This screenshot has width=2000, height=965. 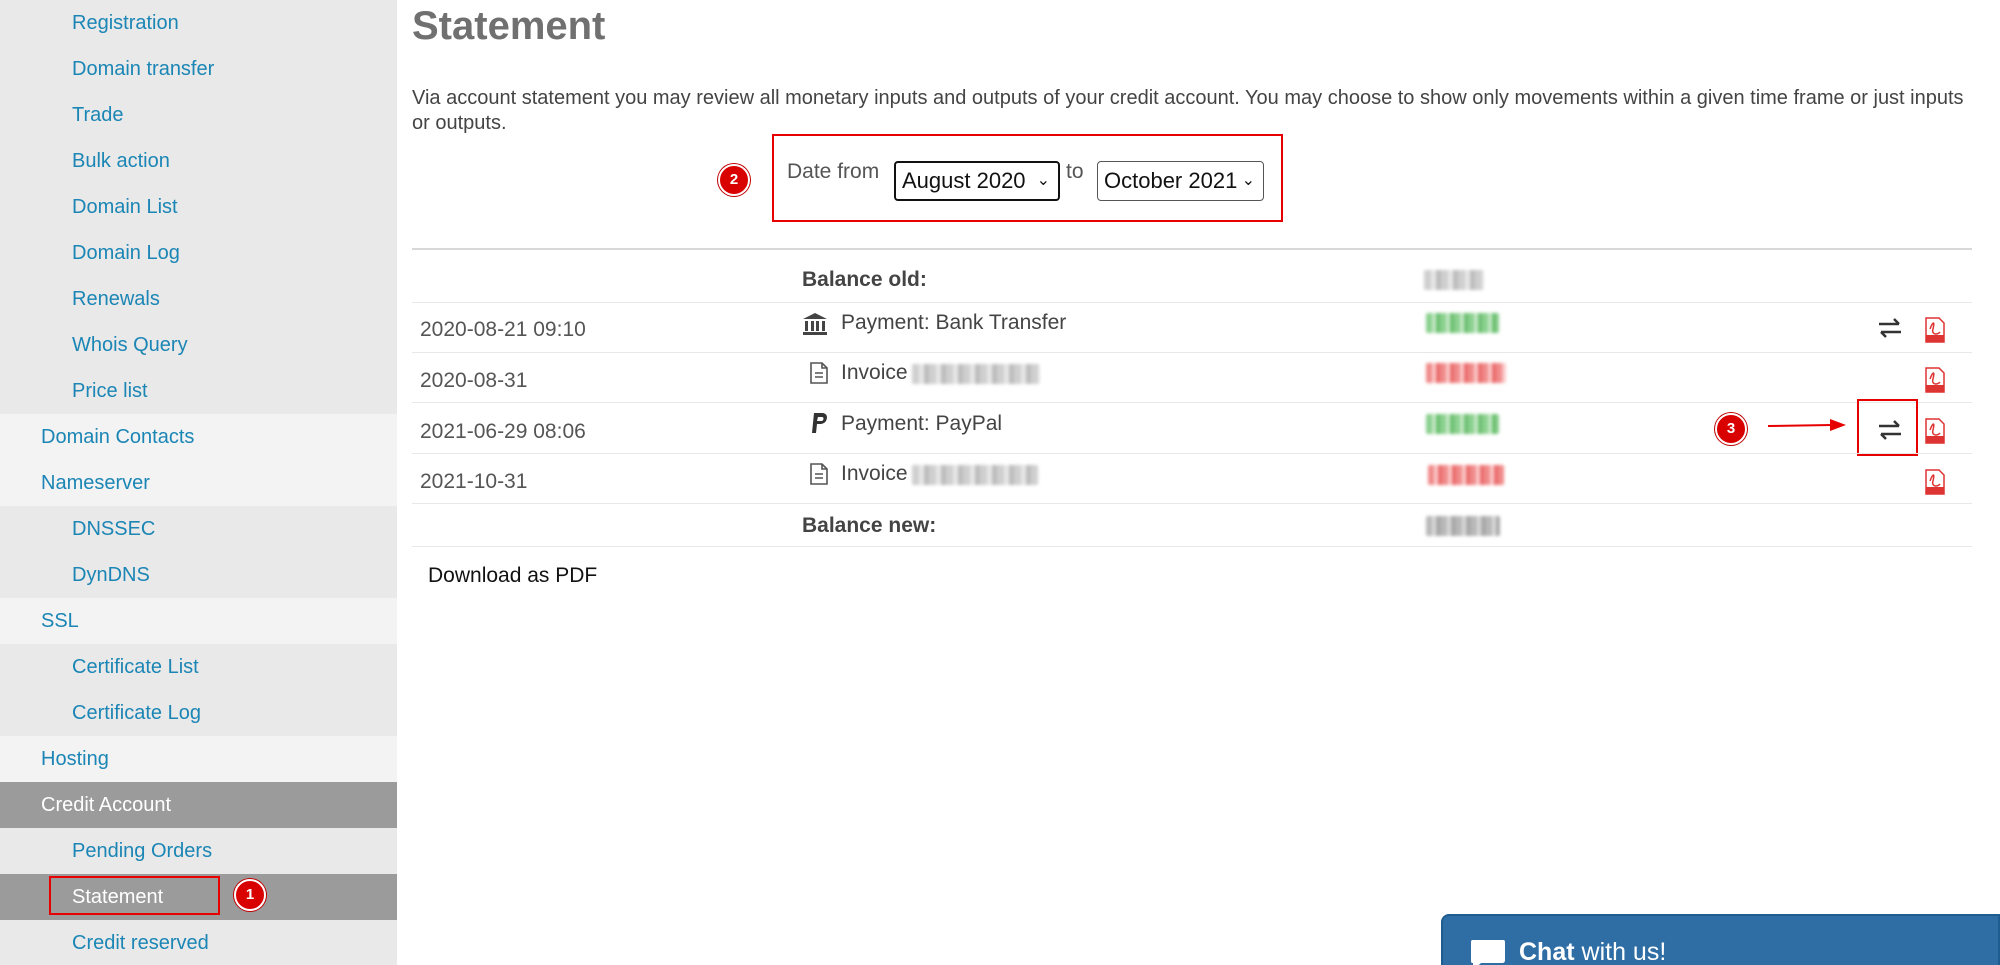 I want to click on sidebar-item-dyndns: DynDNS, so click(x=198, y=575).